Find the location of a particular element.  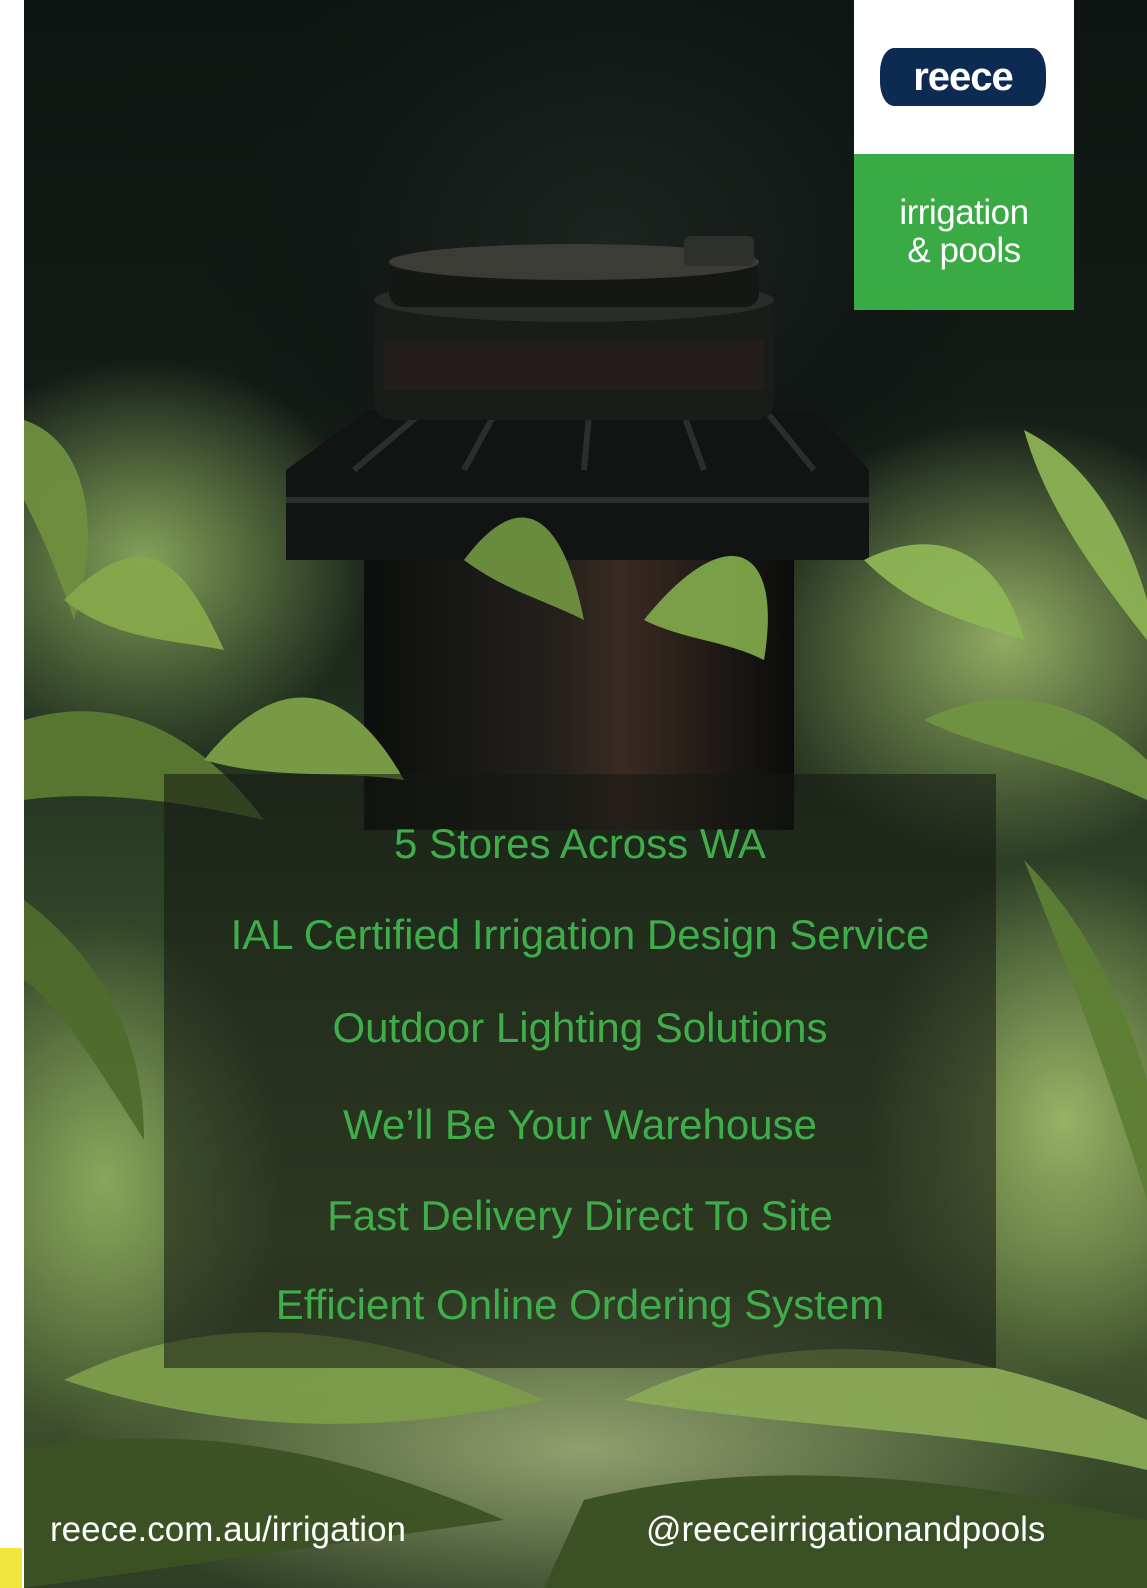

feature-item: Fast Delivery Direct To Site is located at coordinates (580, 1215).